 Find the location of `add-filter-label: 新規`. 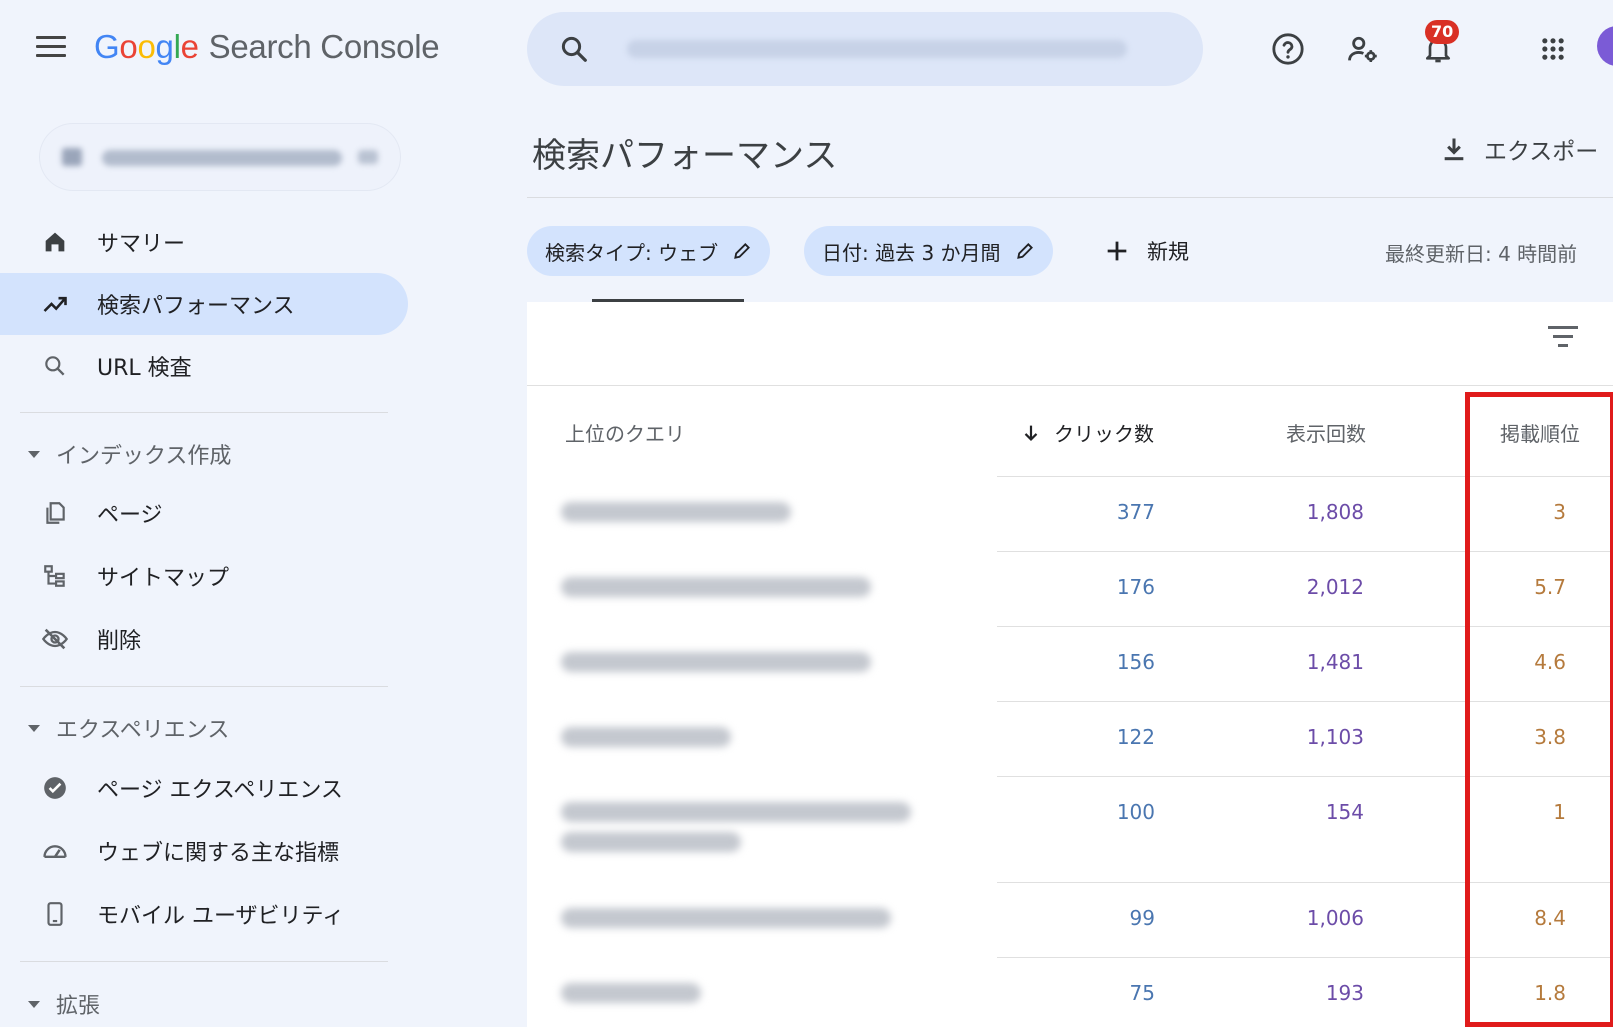

add-filter-label: 新規 is located at coordinates (1168, 252).